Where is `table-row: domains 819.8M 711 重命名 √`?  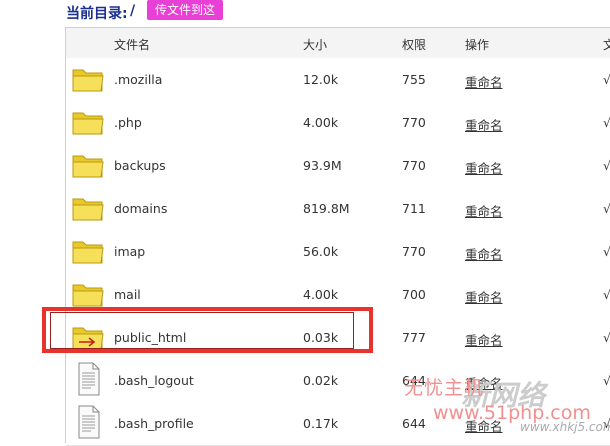 table-row: domains 819.8M 711 重命名 √ is located at coordinates (338, 209).